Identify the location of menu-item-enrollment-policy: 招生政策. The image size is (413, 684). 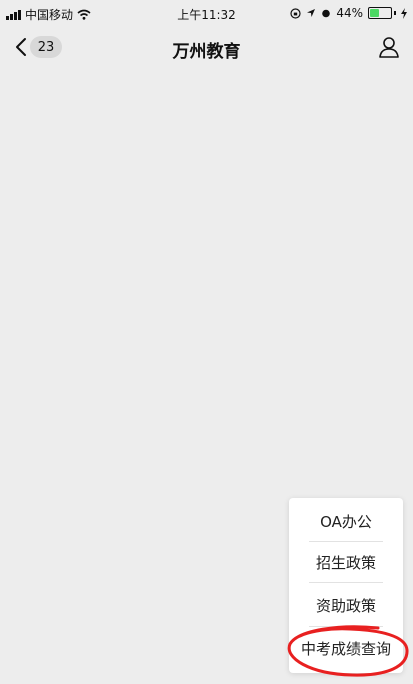
(346, 562).